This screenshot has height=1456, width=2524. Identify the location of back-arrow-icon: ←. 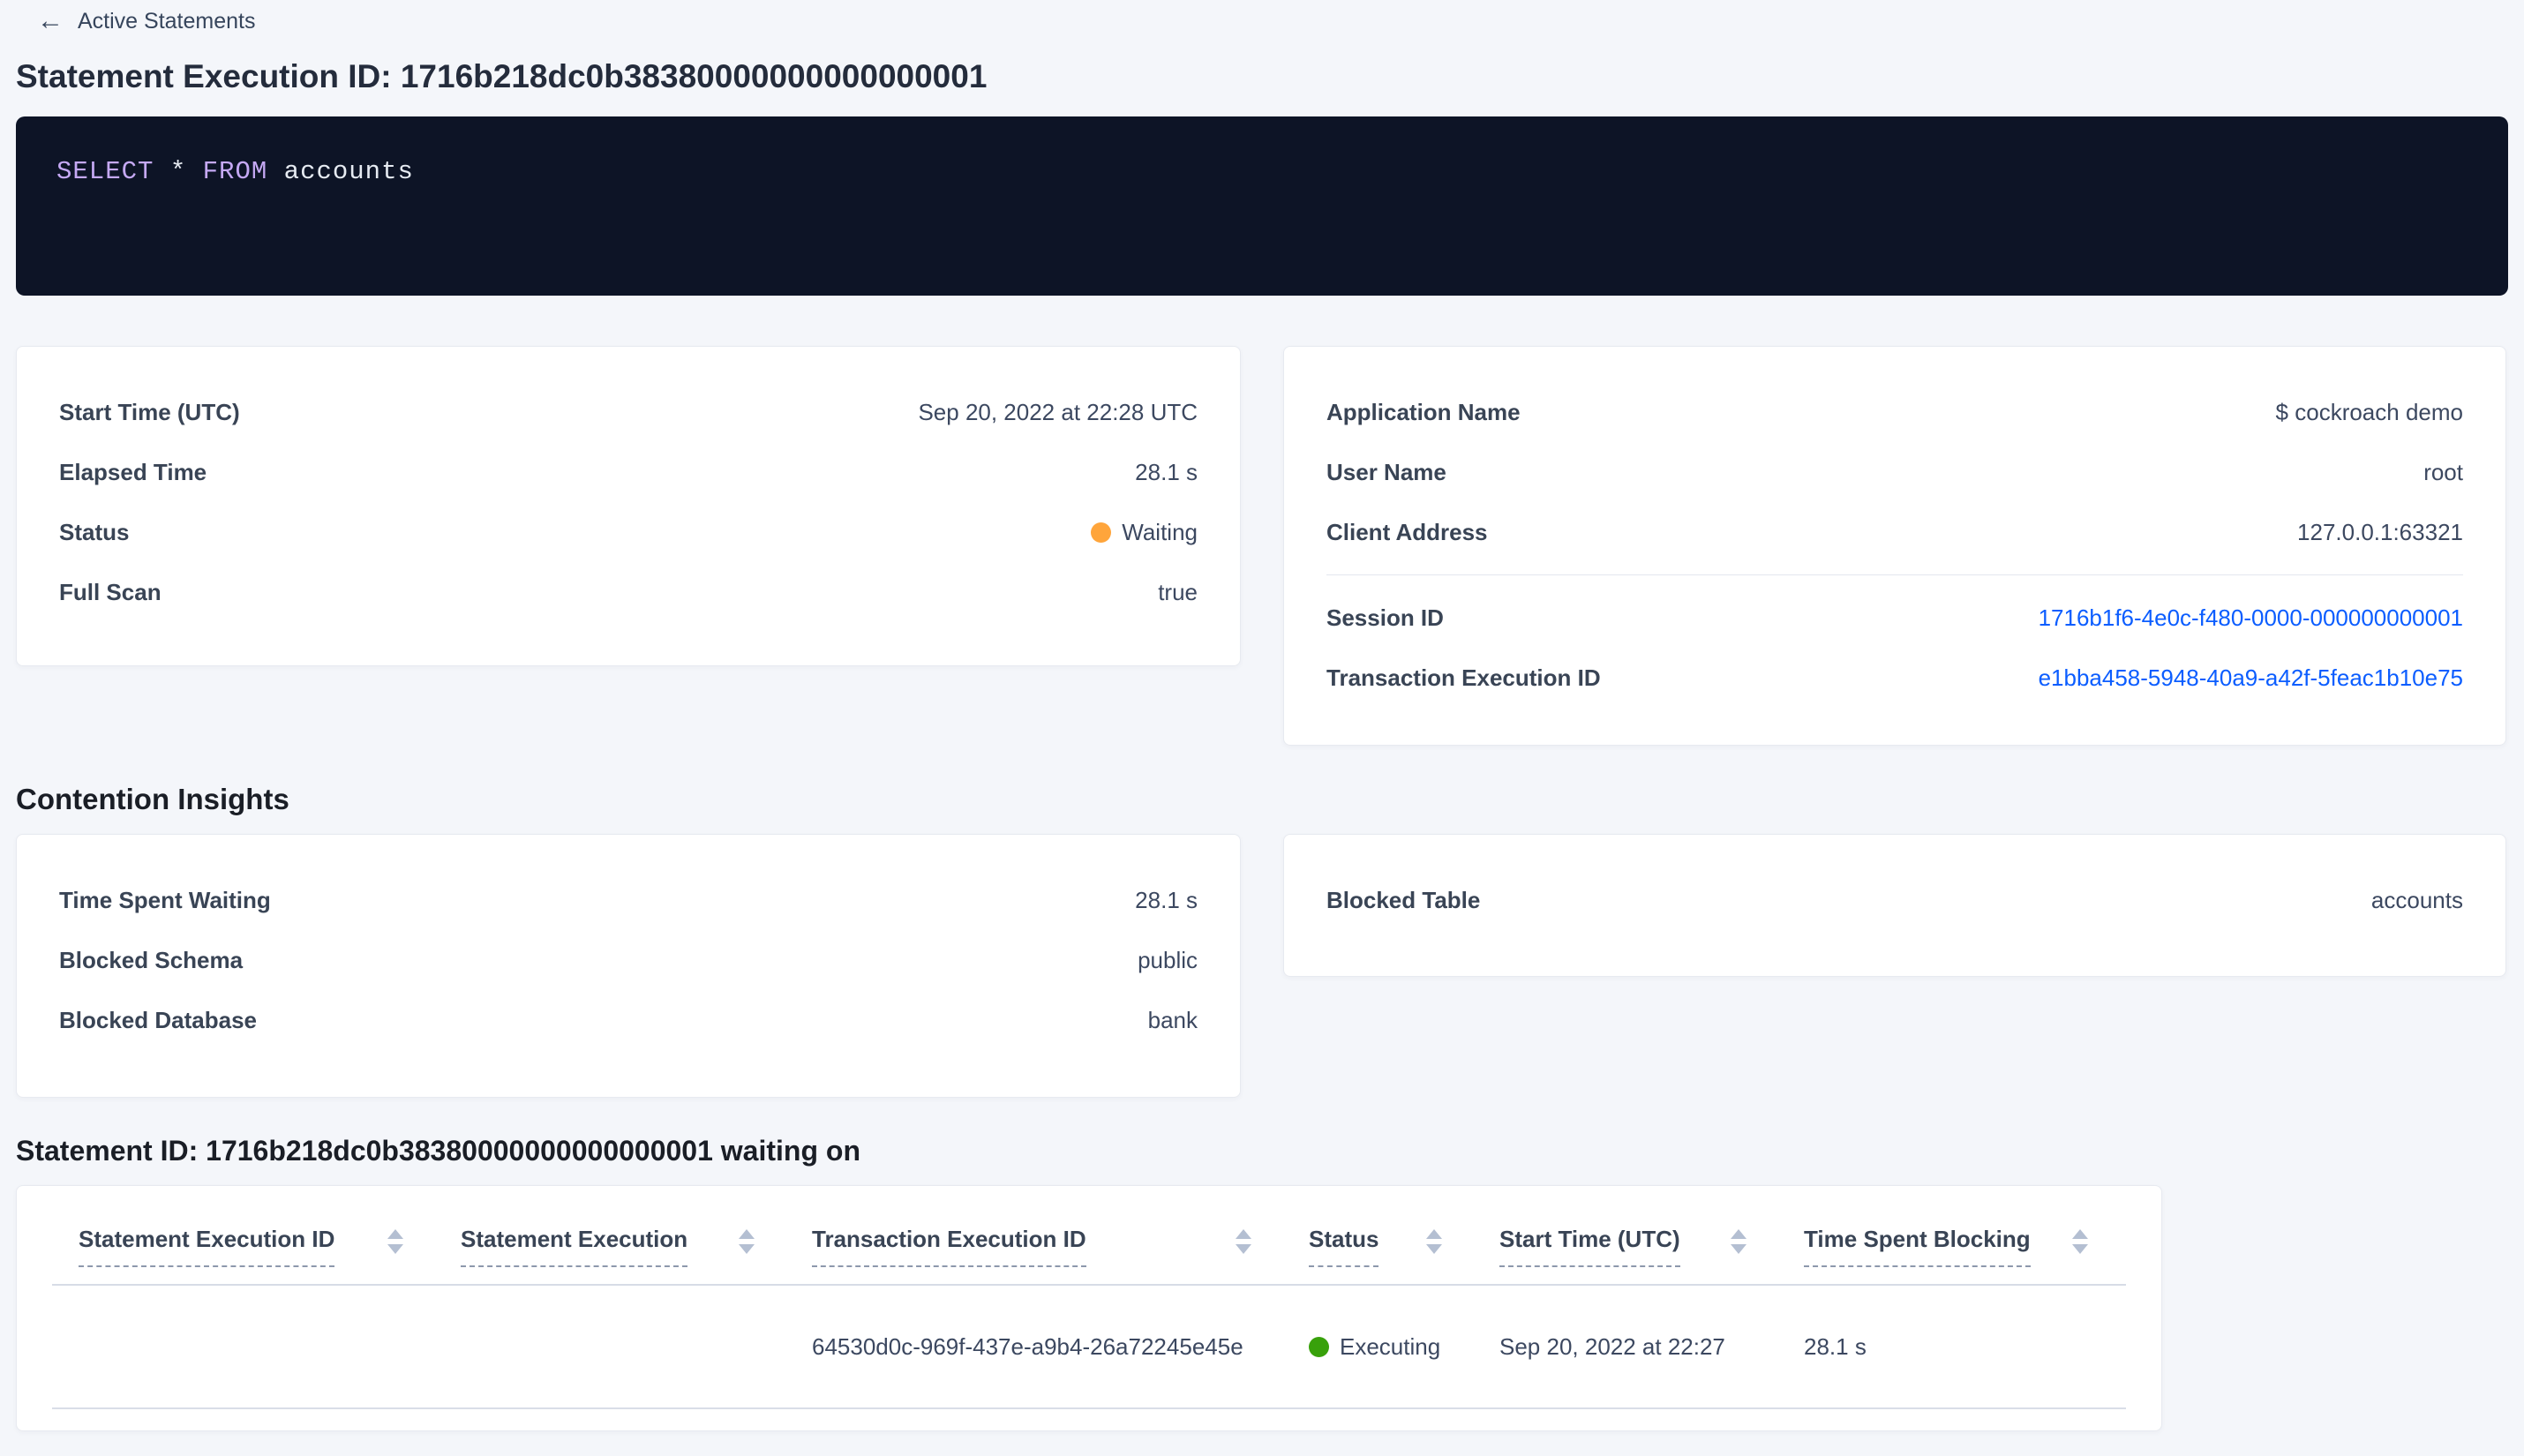
(50, 20).